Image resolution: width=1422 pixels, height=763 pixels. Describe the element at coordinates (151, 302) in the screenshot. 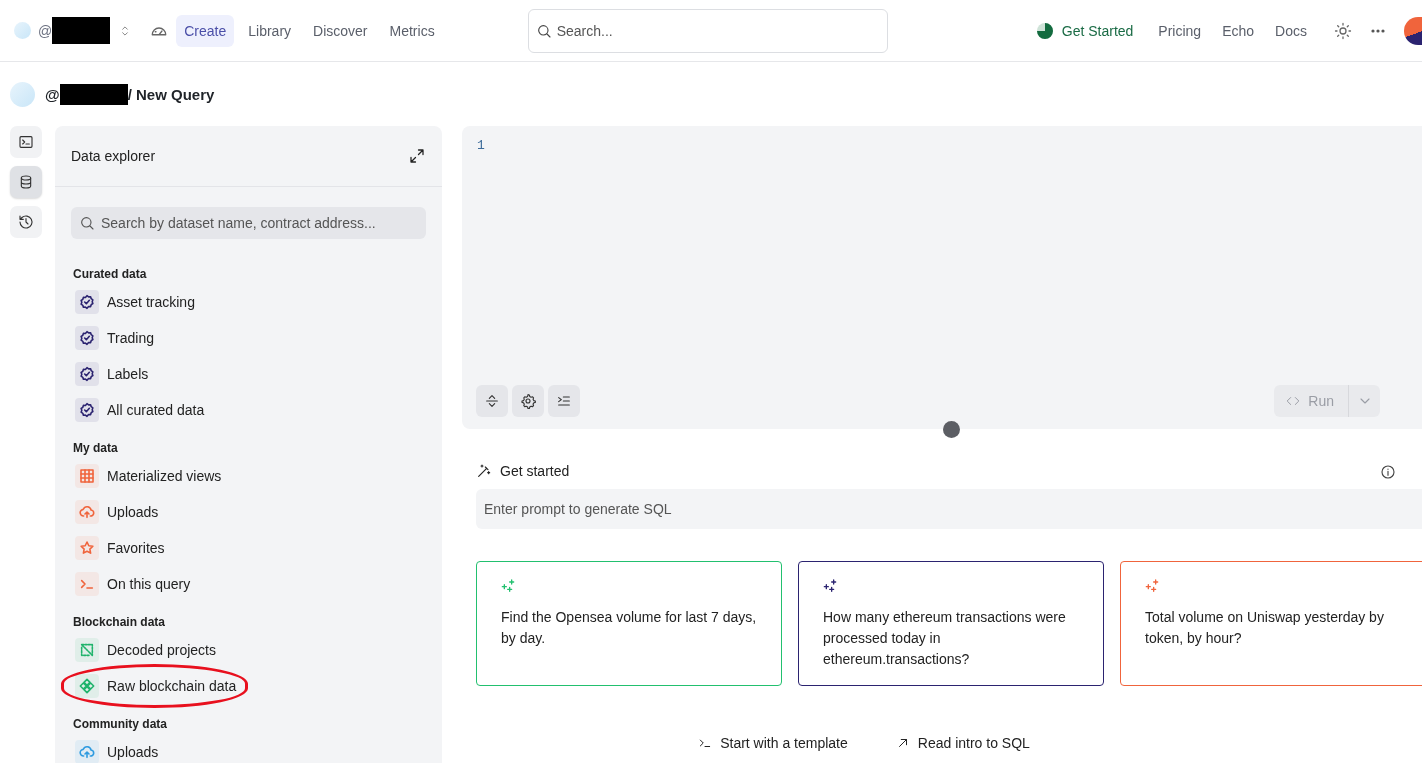

I see `dataset-link: Asset tracking` at that location.